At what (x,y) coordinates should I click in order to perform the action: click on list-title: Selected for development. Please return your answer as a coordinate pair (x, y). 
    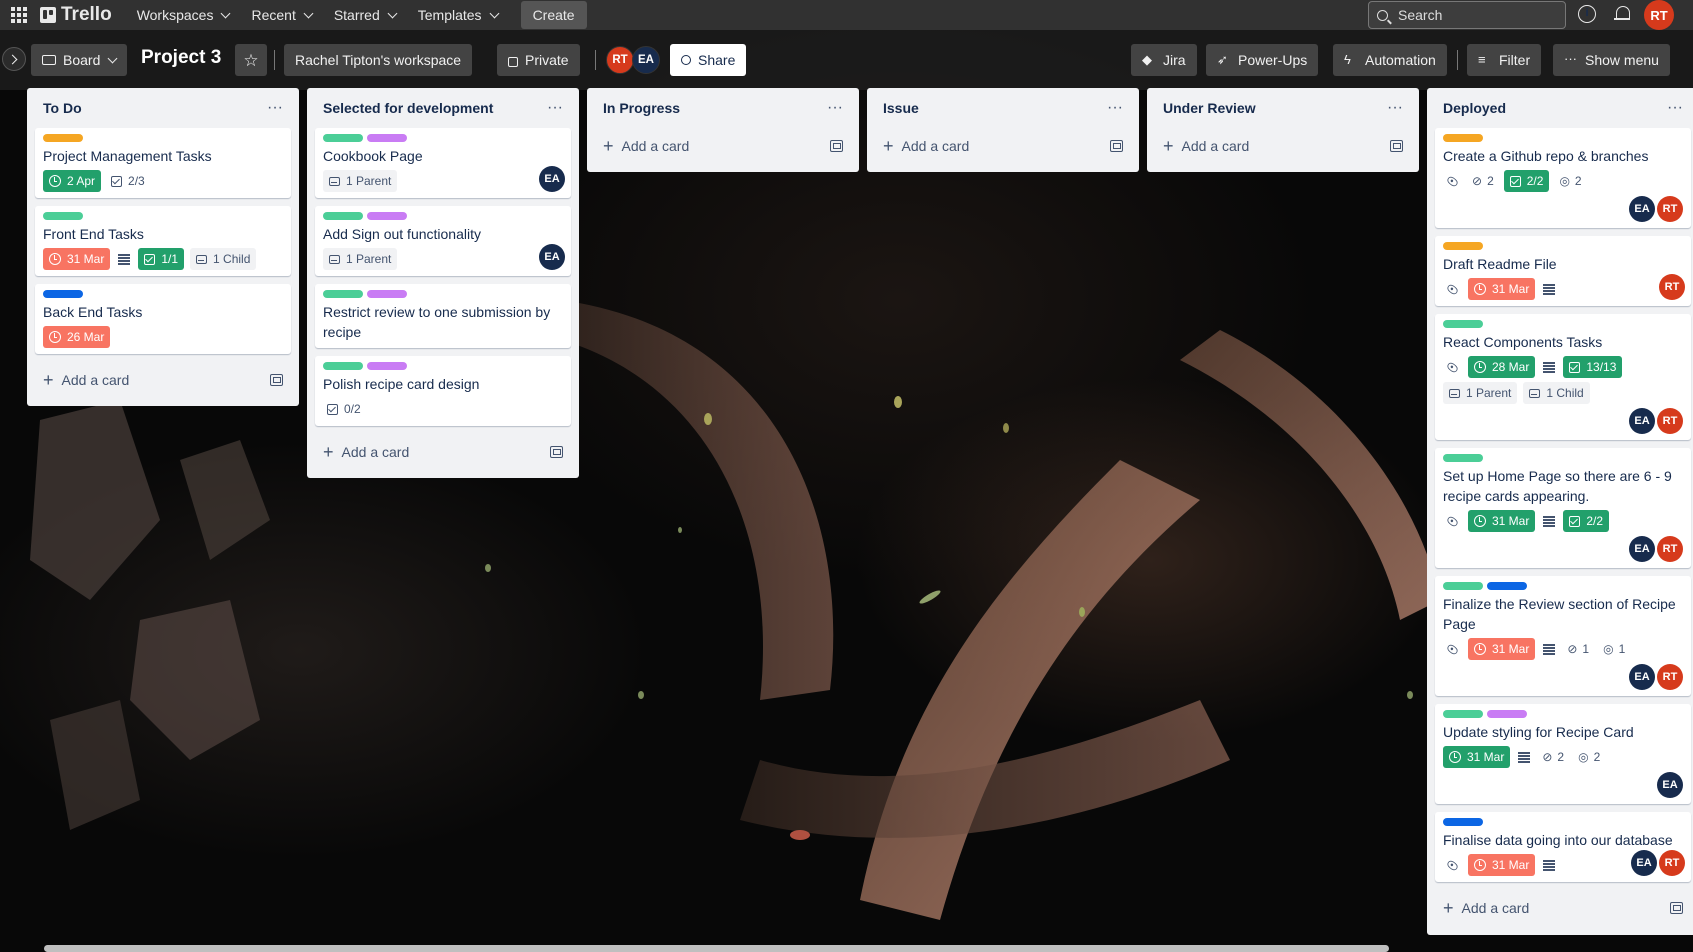
    Looking at the image, I should click on (408, 108).